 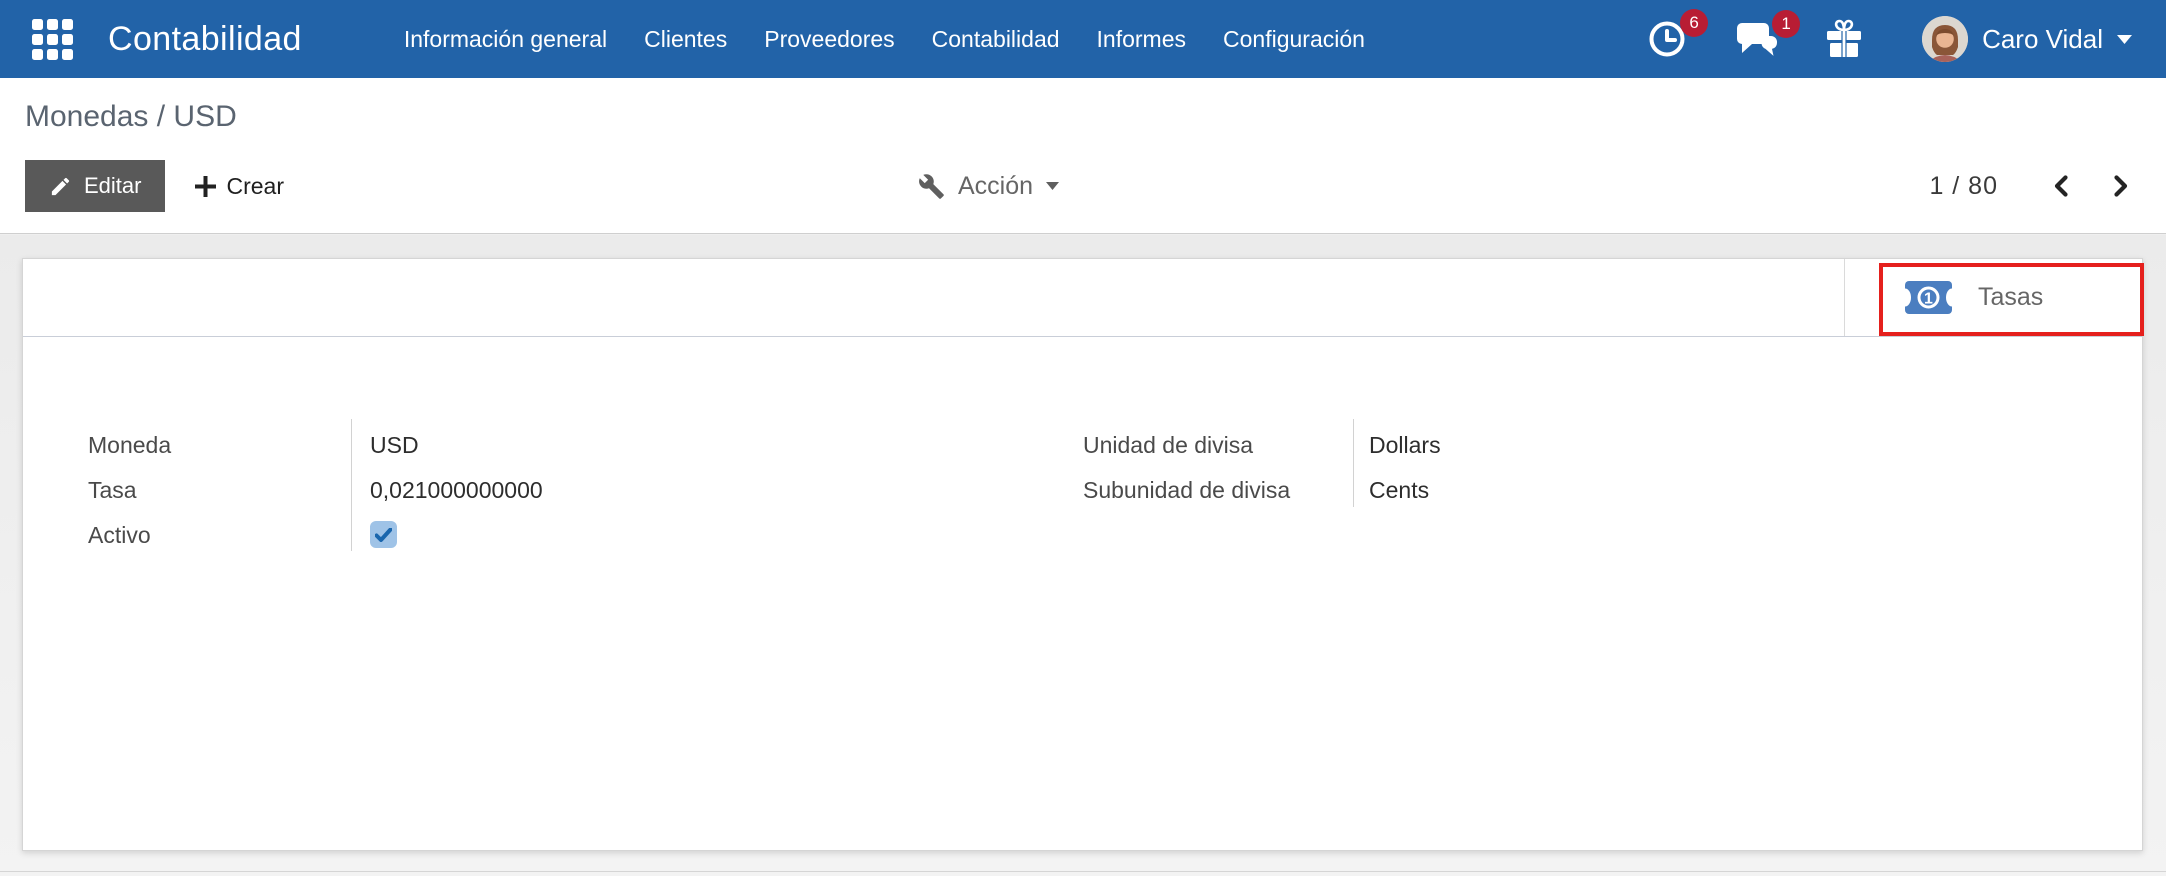 I want to click on field-value-tasa: 0,021000000000, so click(x=456, y=490).